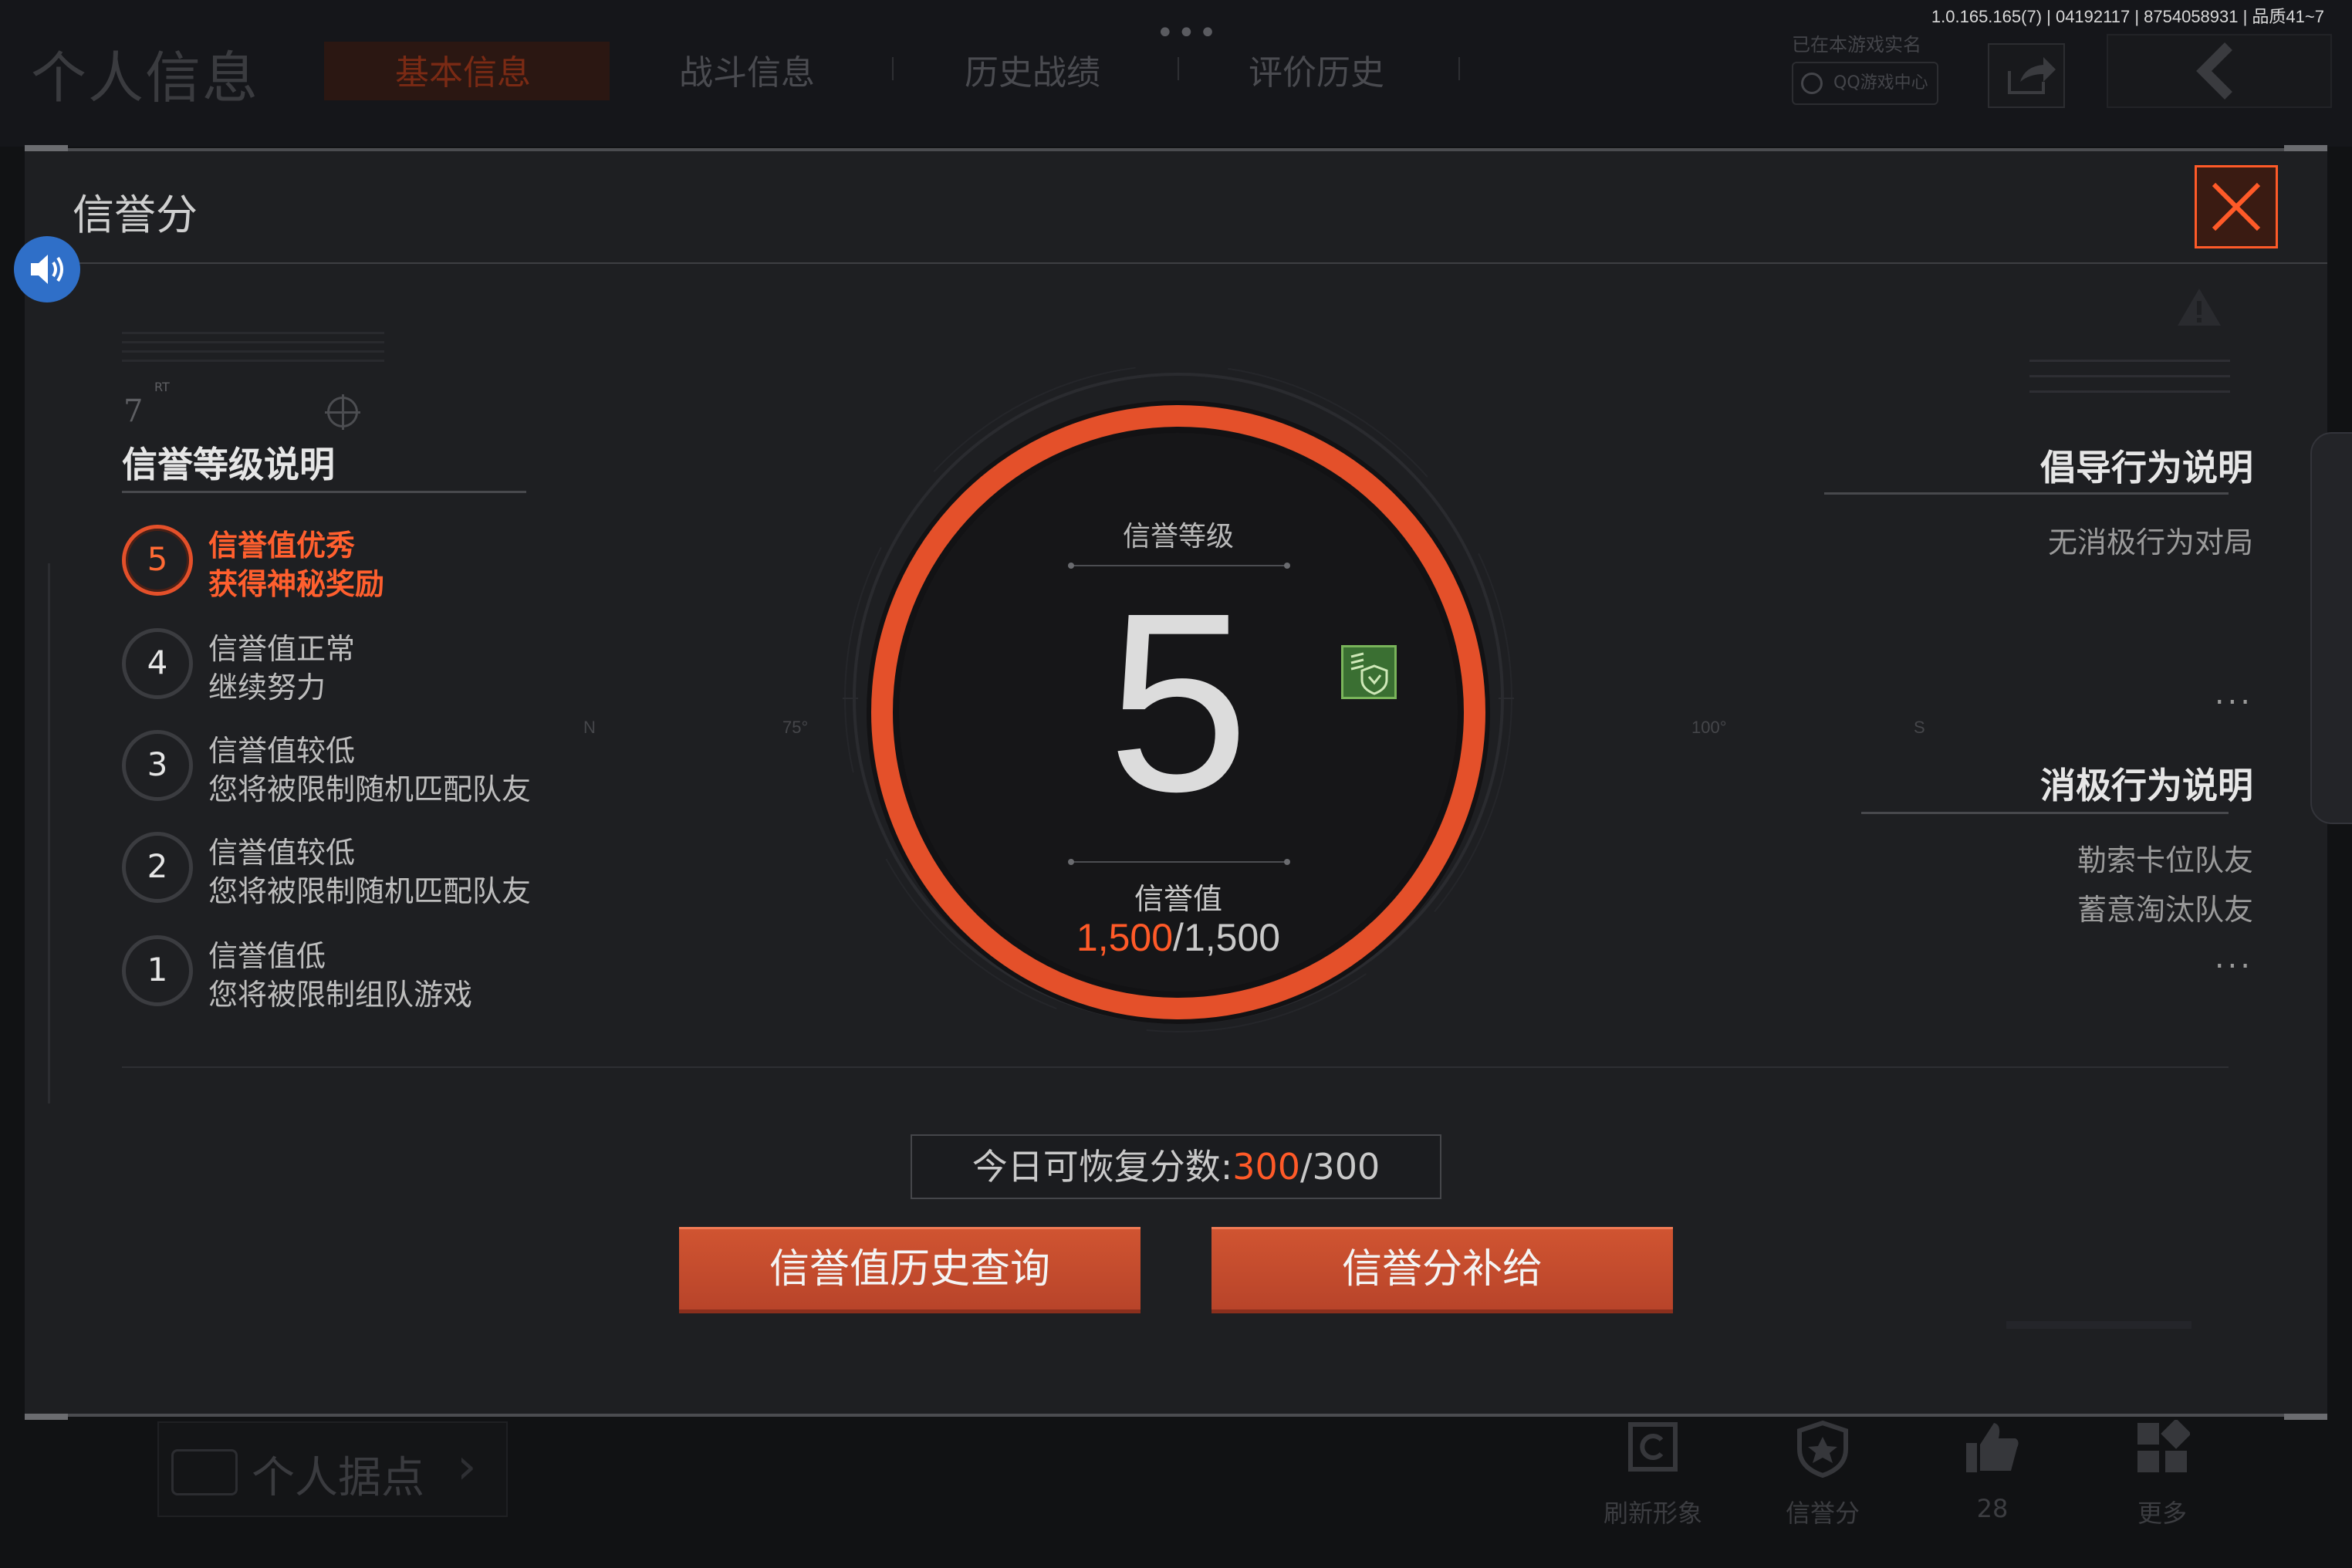 Image resolution: width=2352 pixels, height=1568 pixels. I want to click on positive-behavior-item: 无消极行为对局, so click(2150, 542).